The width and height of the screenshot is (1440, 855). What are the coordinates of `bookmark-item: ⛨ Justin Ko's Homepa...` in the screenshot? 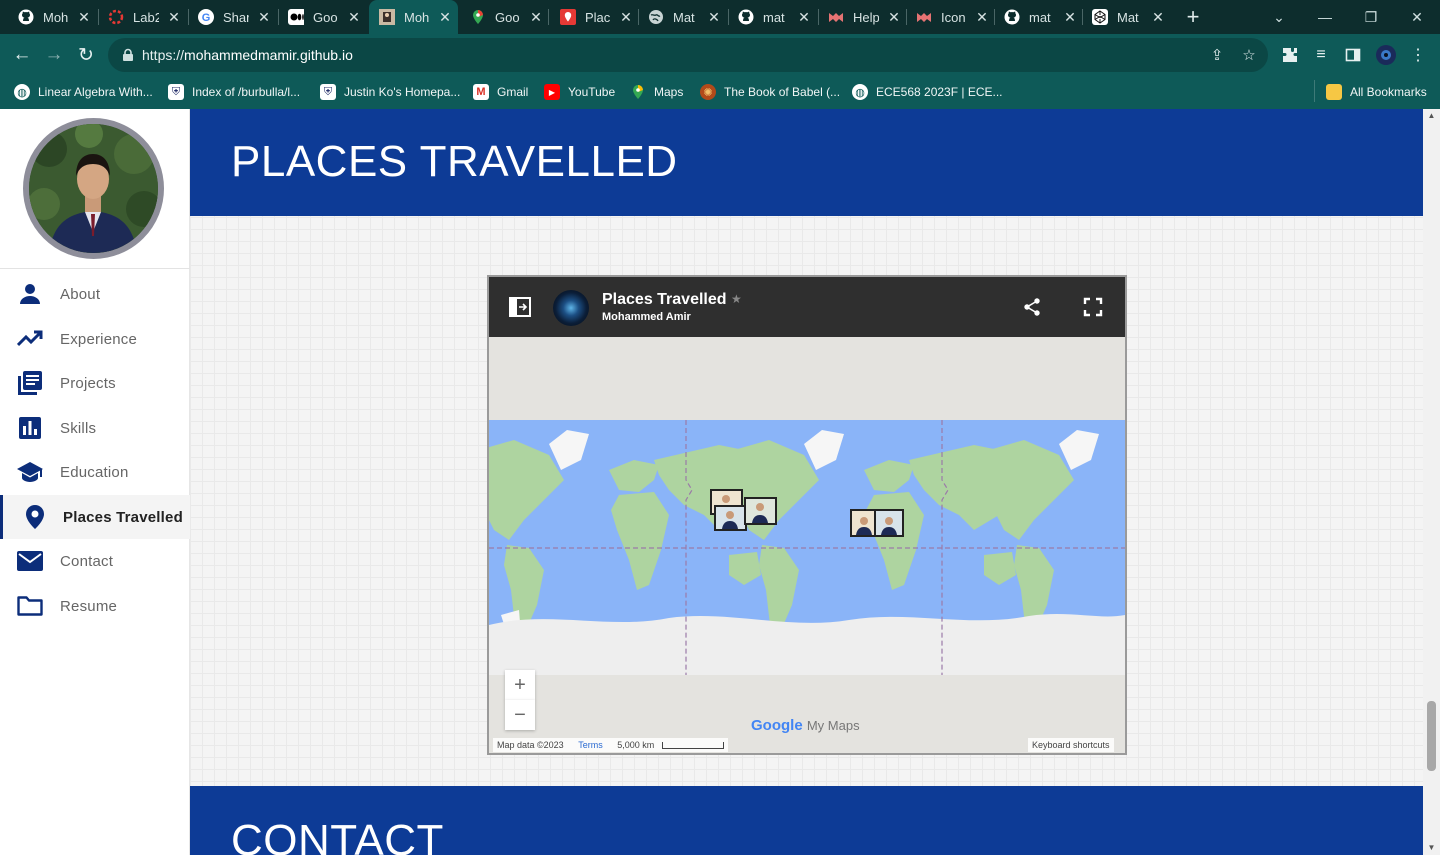 It's located at (390, 92).